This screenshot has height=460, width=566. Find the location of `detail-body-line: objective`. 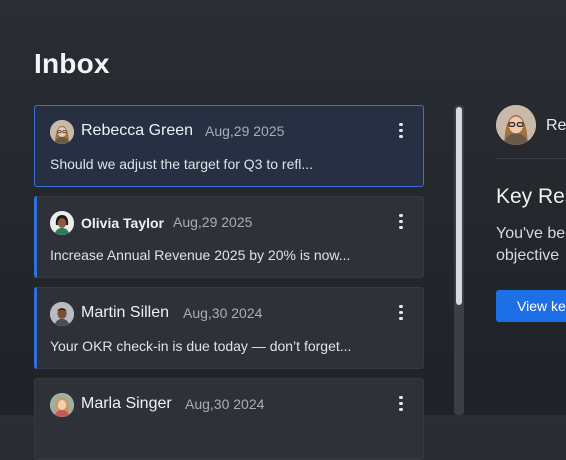

detail-body-line: objective is located at coordinates (528, 255).